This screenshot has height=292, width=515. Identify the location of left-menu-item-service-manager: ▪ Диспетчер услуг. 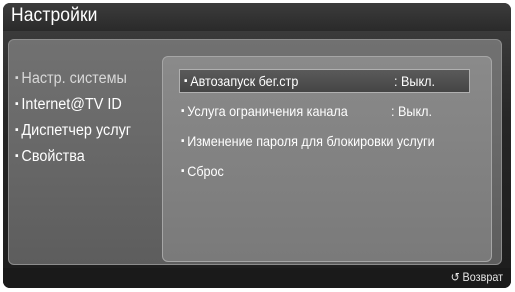
(73, 130).